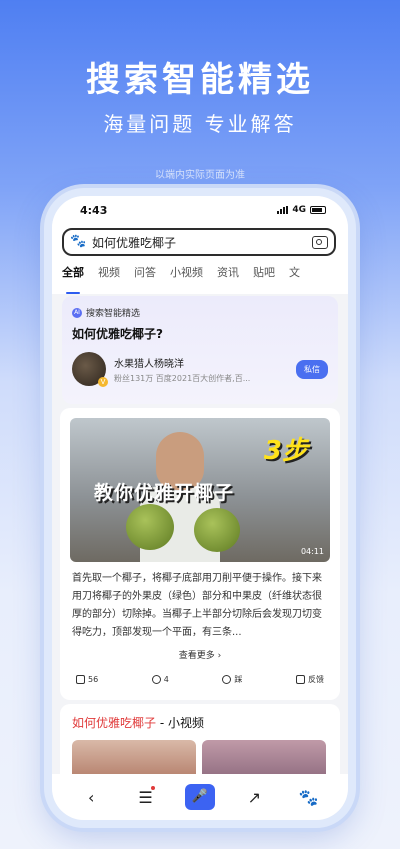 The image size is (400, 849). I want to click on video-thumbnail: 3步 教你优雅开椰子 04:11, so click(200, 490).